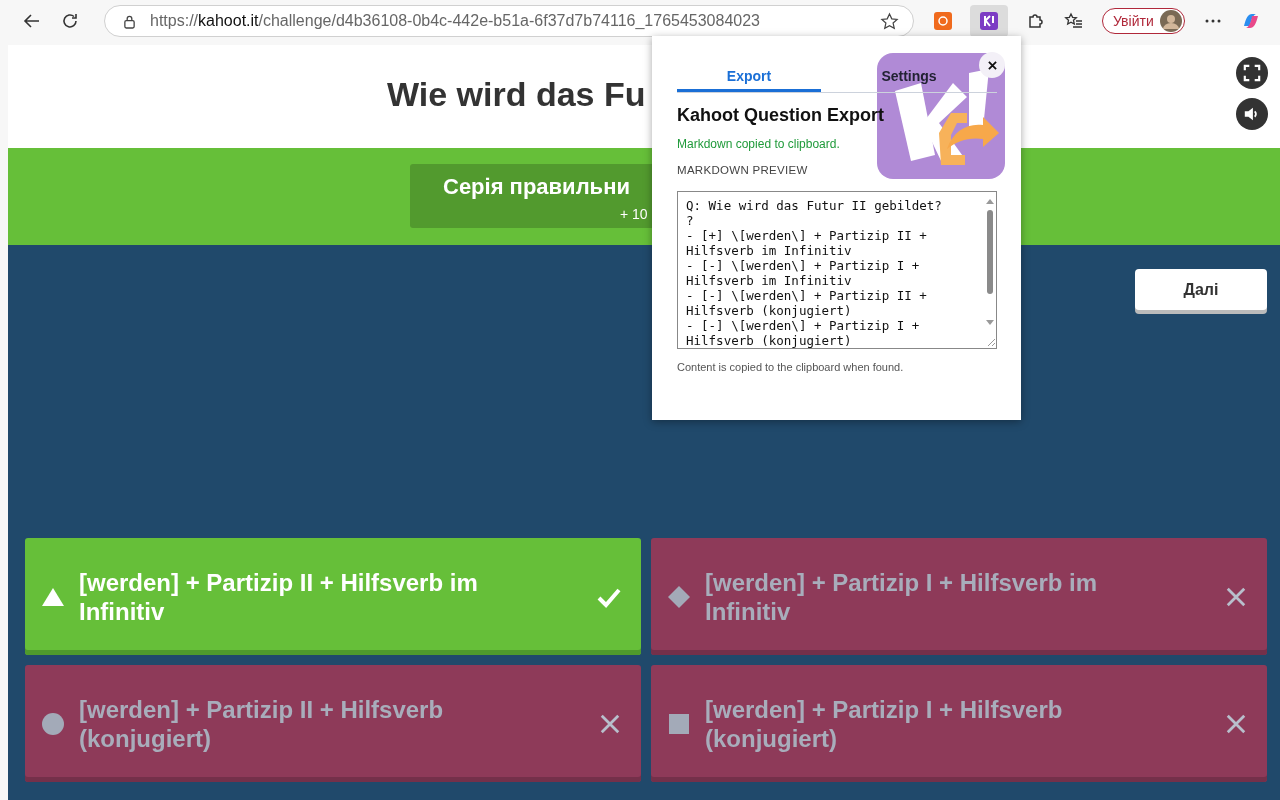 This screenshot has height=800, width=1280. Describe the element at coordinates (262, 723) in the screenshot. I see `answer-text: [werden] + Partizip II + Hilfsverb (konjugiert)` at that location.